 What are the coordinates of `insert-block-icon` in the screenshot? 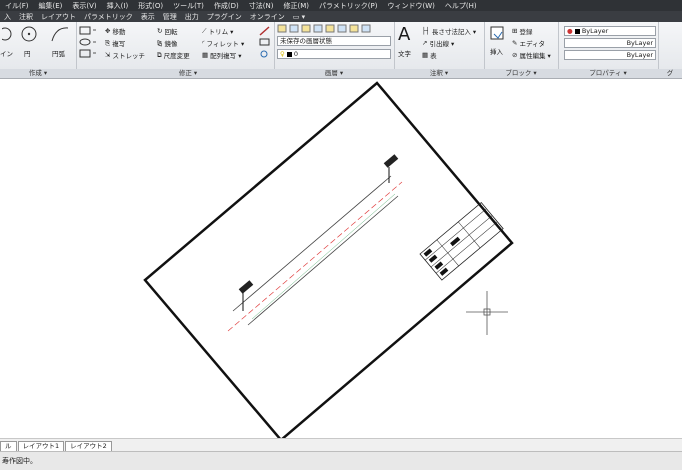 It's located at (498, 34).